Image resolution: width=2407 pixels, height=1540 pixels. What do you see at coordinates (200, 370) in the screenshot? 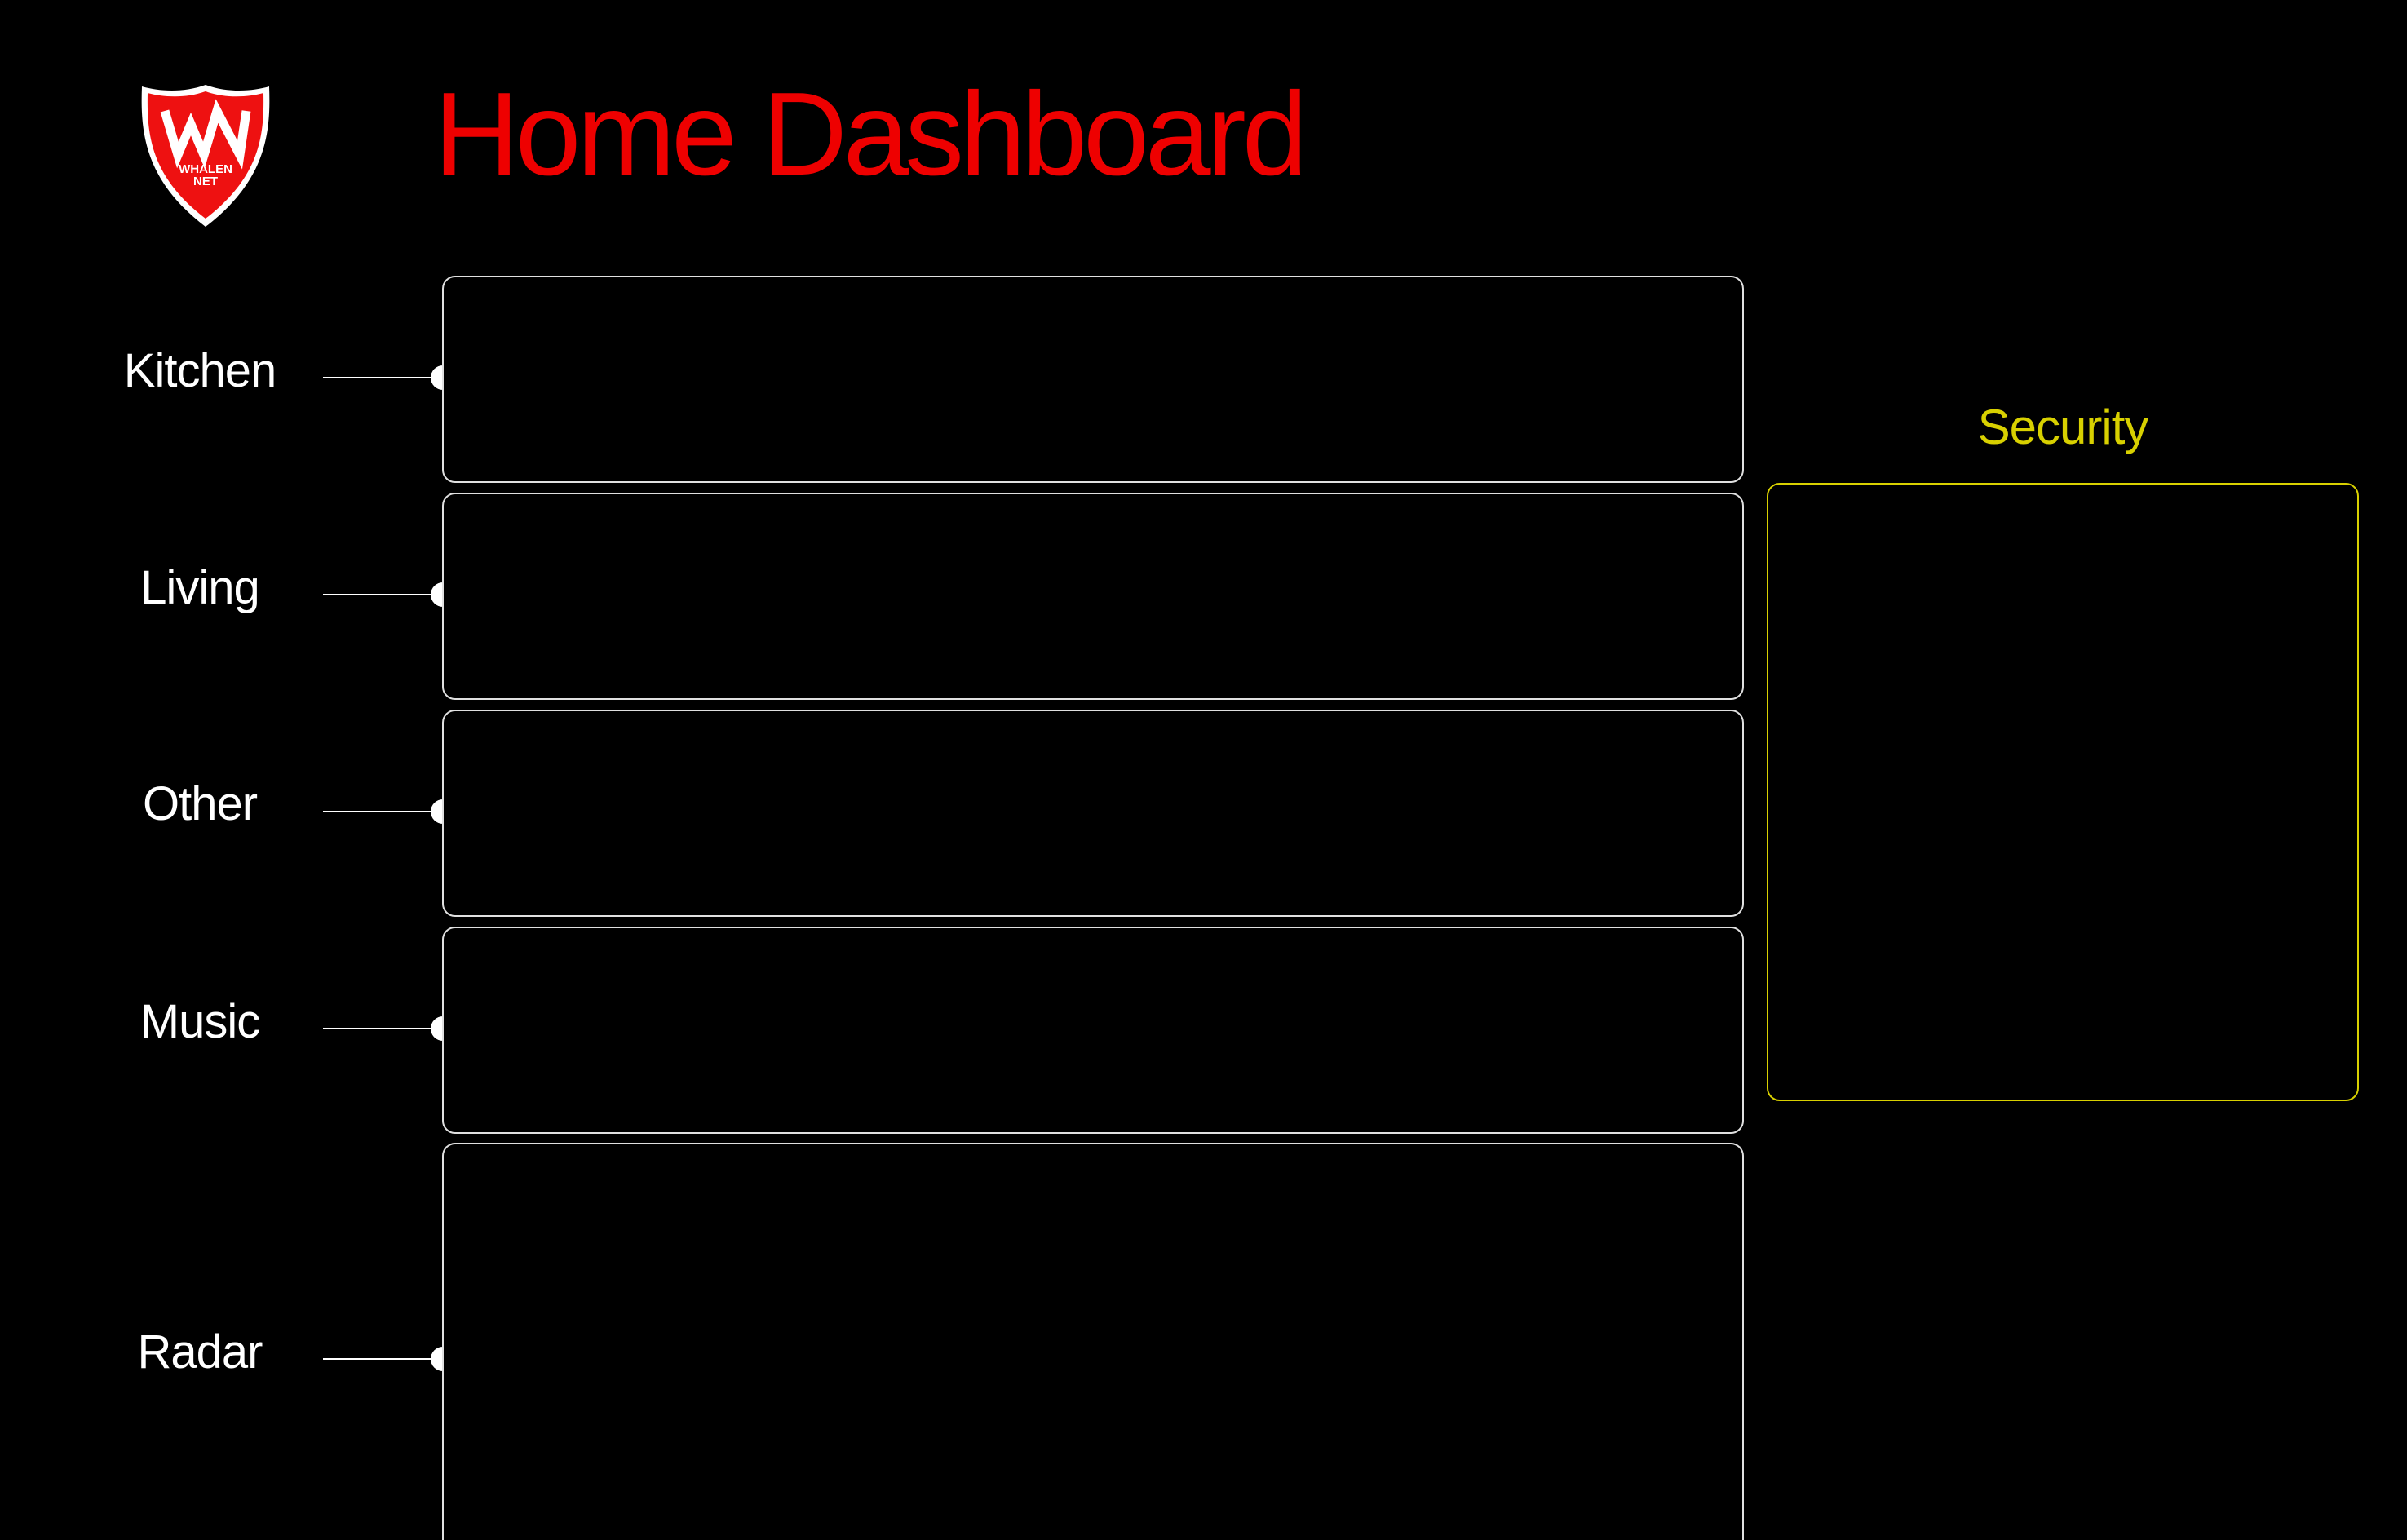
I see `room-label-kitchen: Kitchen` at bounding box center [200, 370].